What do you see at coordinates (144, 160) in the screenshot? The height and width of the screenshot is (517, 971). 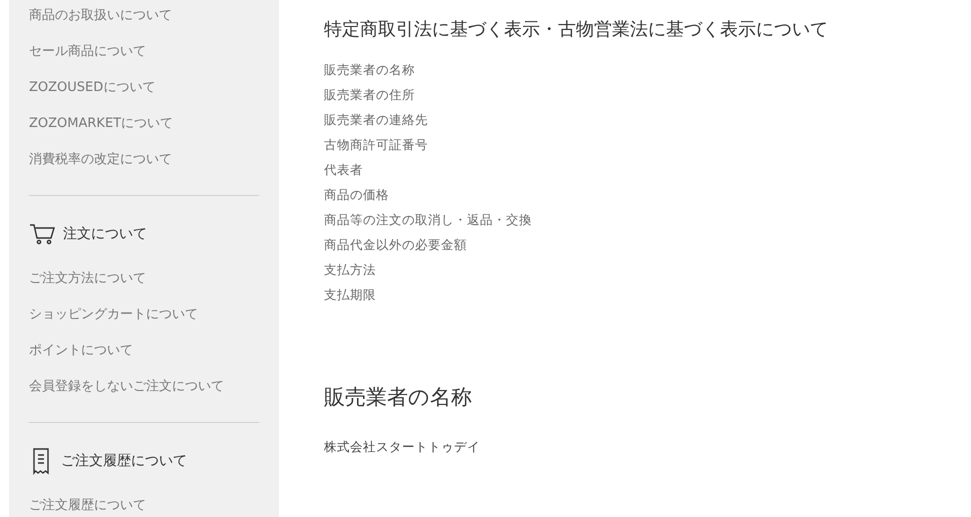 I see `sidebar-link: 消費税率の改定について` at bounding box center [144, 160].